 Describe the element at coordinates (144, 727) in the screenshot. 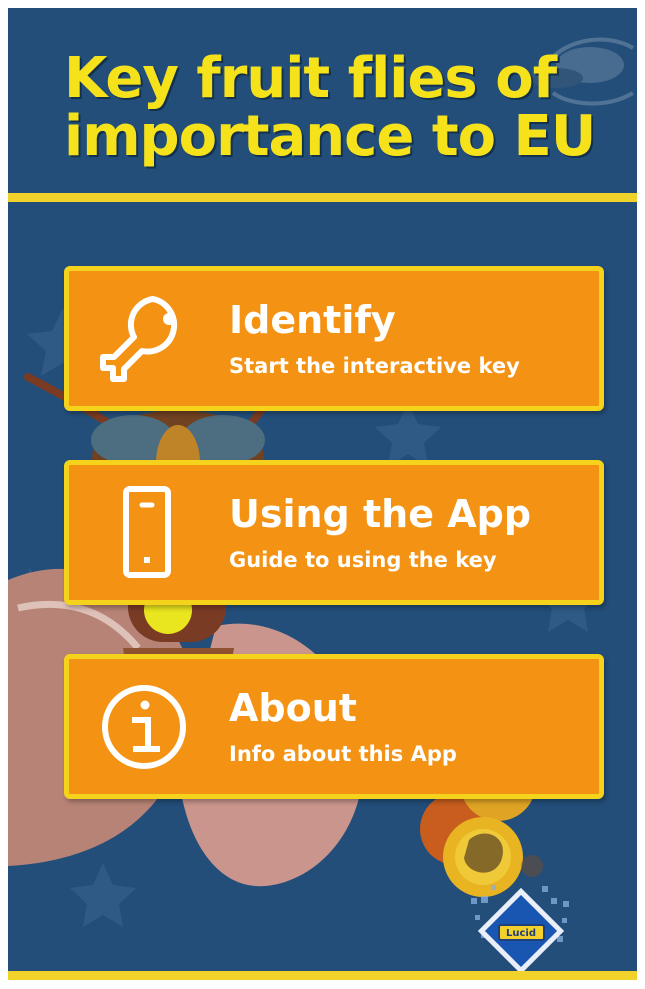

I see `info-icon` at that location.